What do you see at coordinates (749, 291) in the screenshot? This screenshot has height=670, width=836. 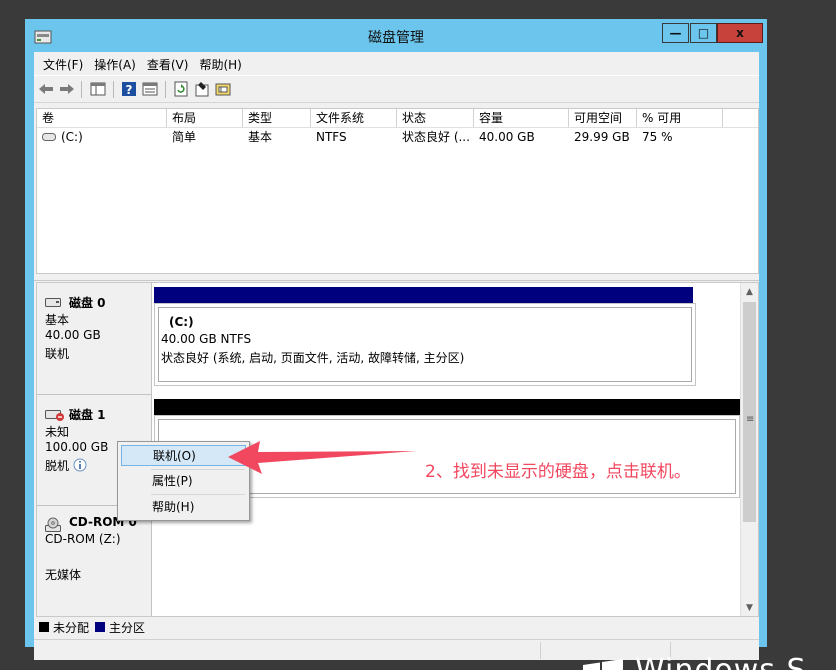 I see `scroll-up-arrow-icon: ▲` at bounding box center [749, 291].